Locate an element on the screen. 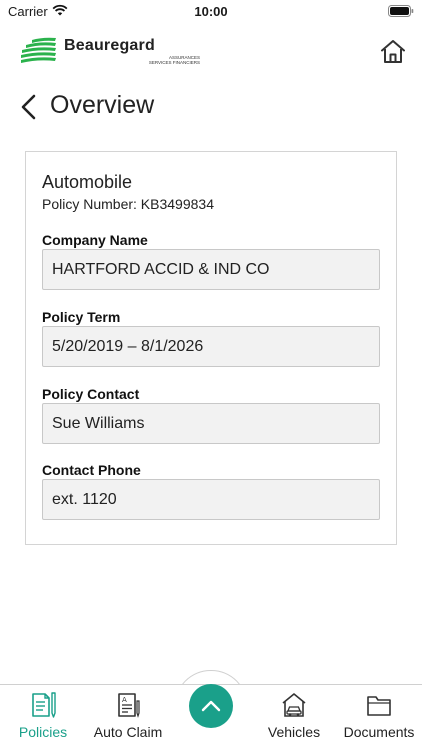 This screenshot has width=422, height=750. status-time: 10:00 is located at coordinates (211, 11).